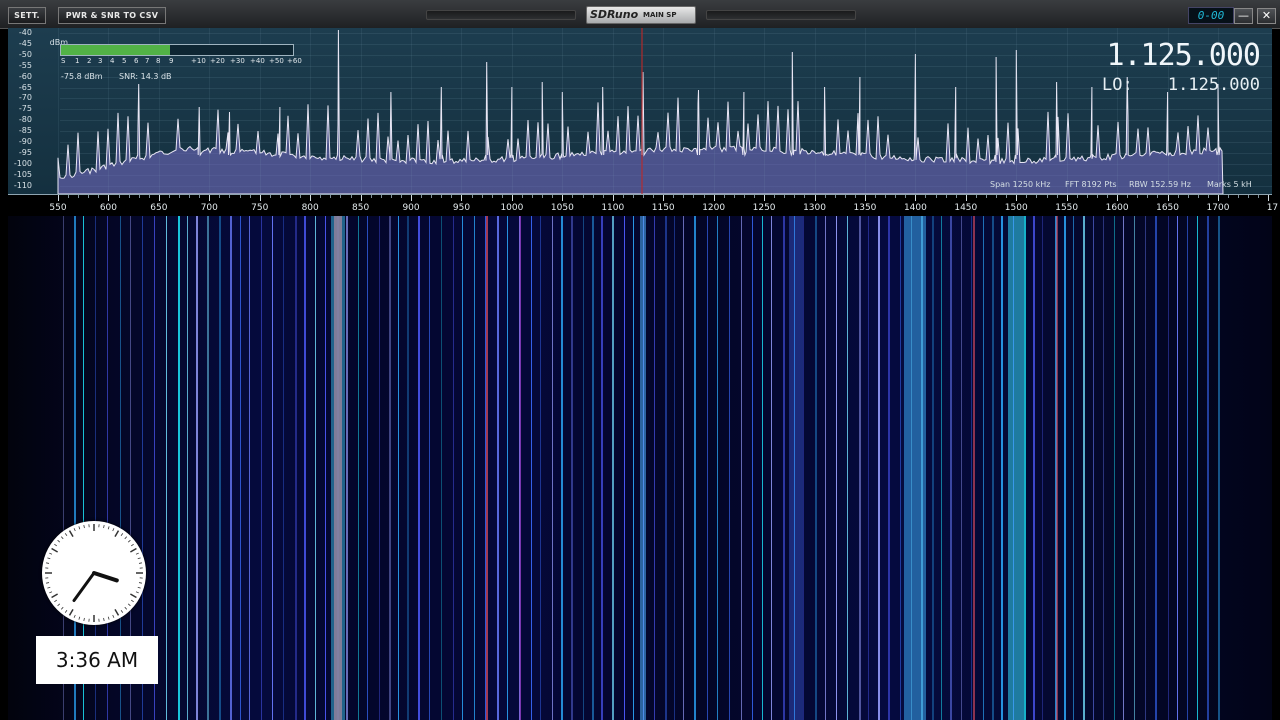 The width and height of the screenshot is (1280, 720). Describe the element at coordinates (562, 208) in the screenshot. I see `axis-frequency-label: 1050` at that location.